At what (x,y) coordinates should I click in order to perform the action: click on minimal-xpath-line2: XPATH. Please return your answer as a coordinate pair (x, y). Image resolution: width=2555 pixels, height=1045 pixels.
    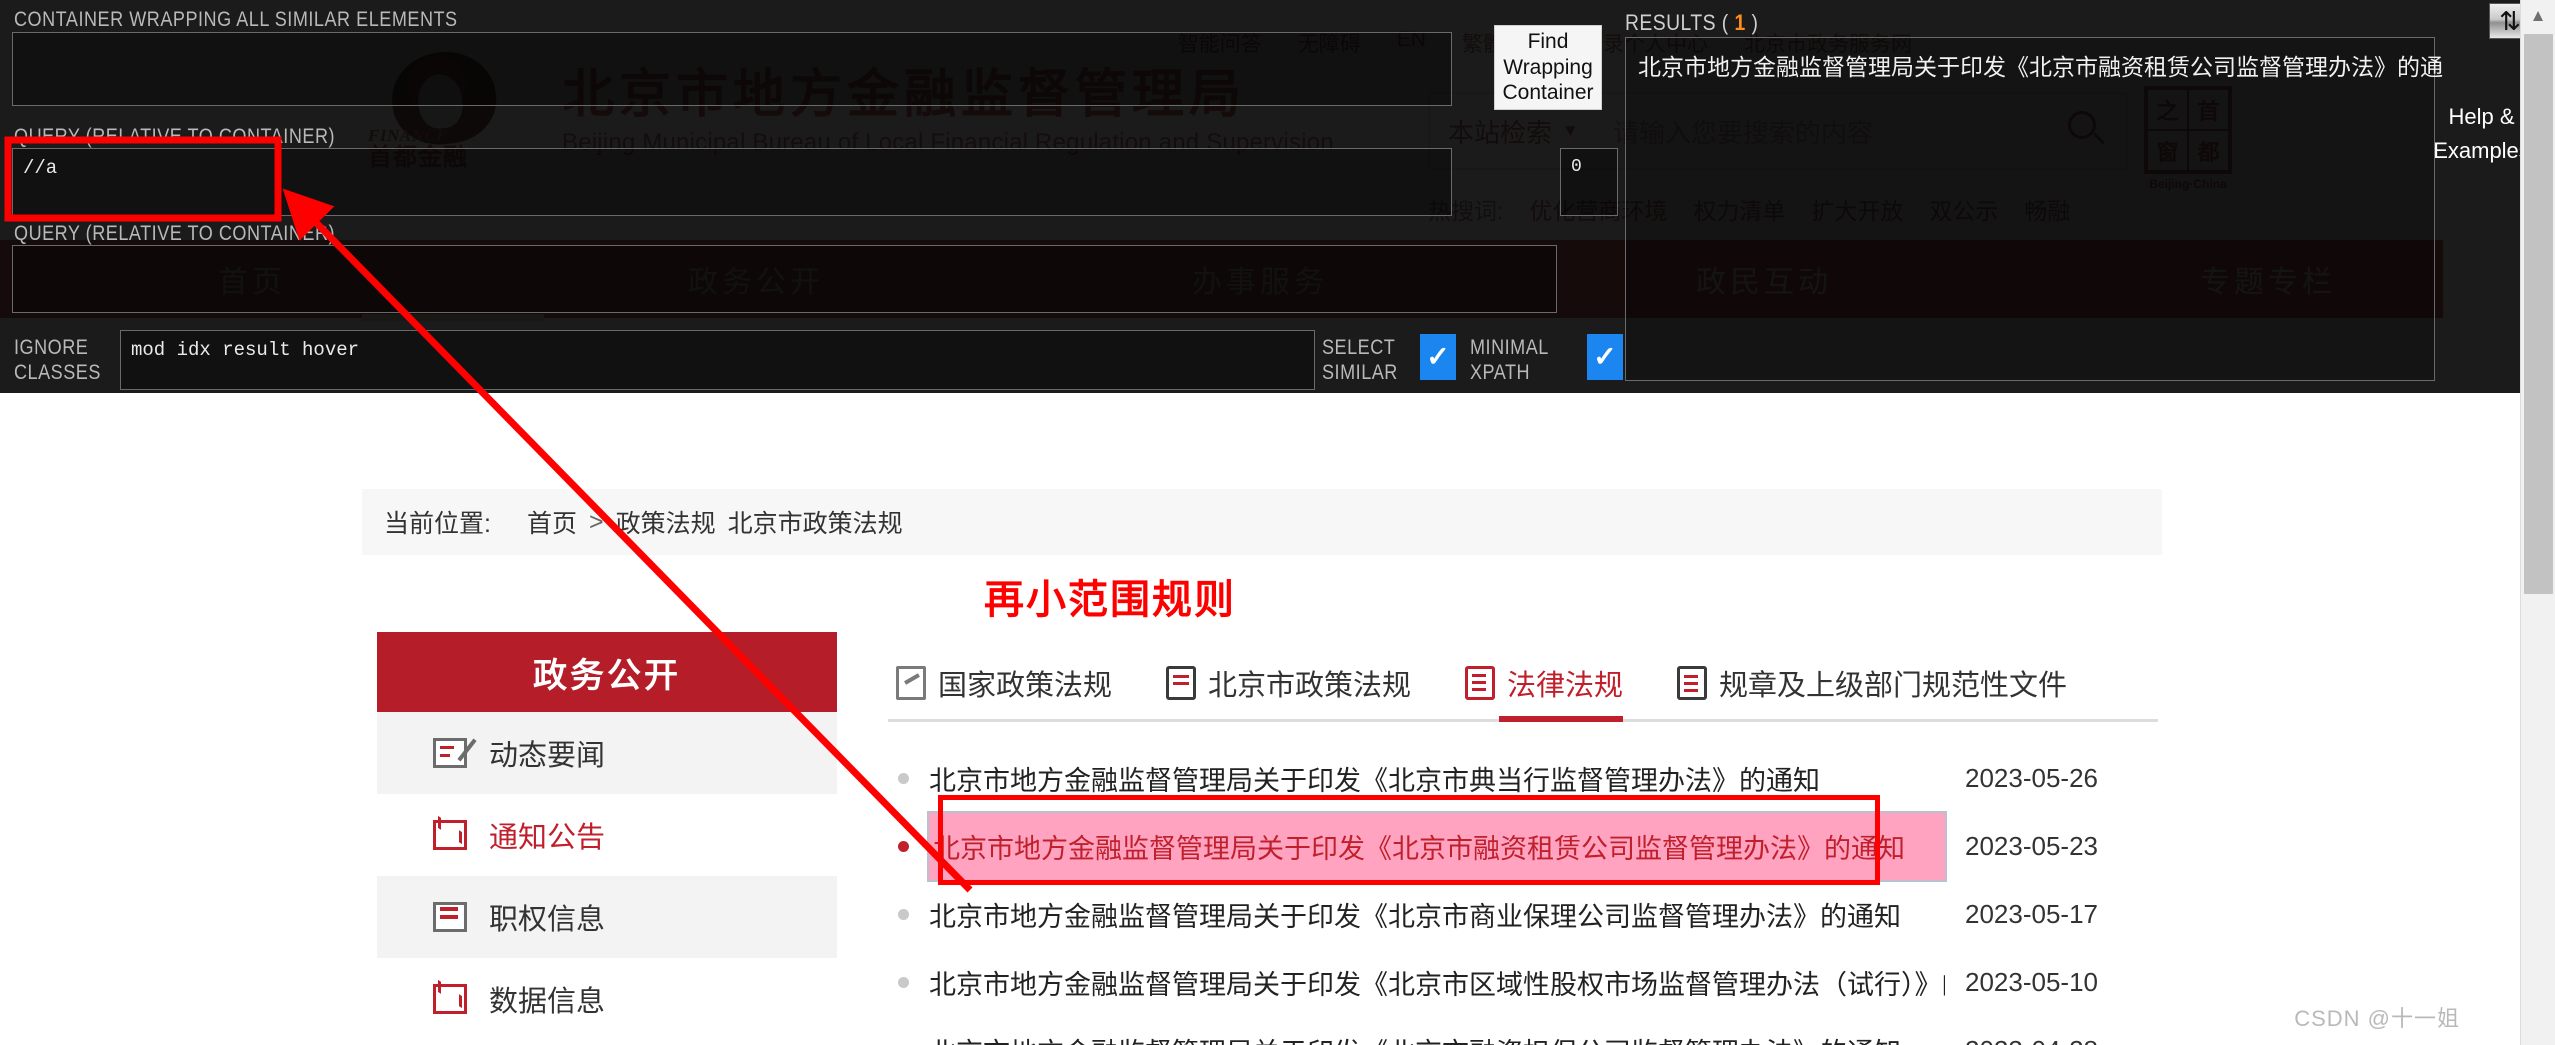
    Looking at the image, I should click on (1500, 372).